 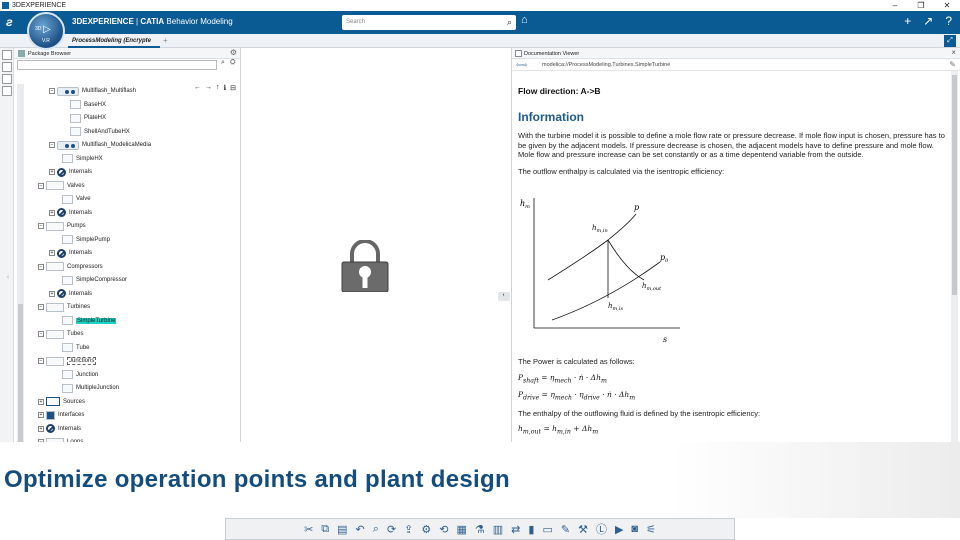 I want to click on export-icon: ⇪, so click(x=408, y=529).